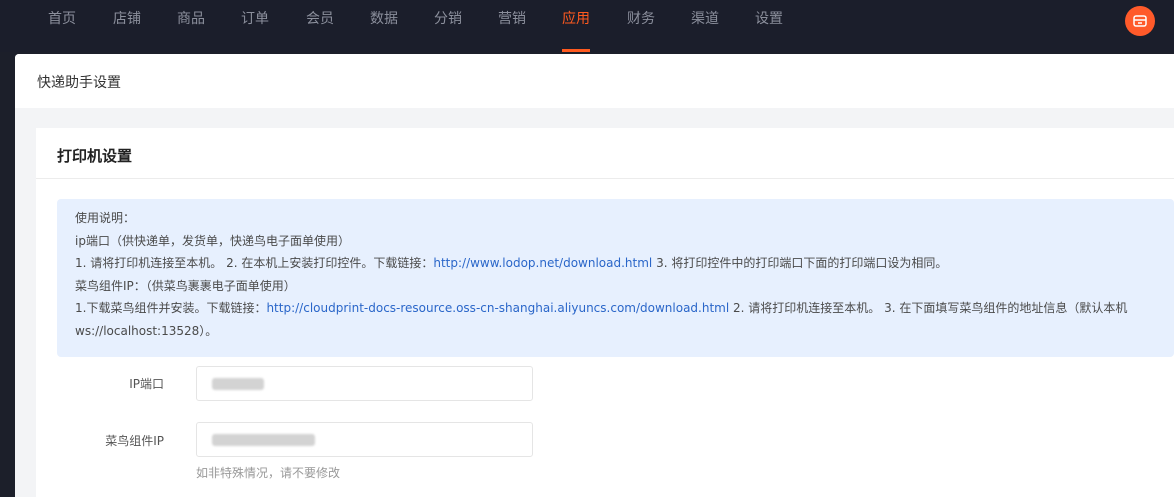 The image size is (1174, 497). I want to click on cainiao-step2-text: 2. 请将打印机连接至本机。 3. 在下面填写菜鸟组件的地址信息（默认本机, so click(928, 308).